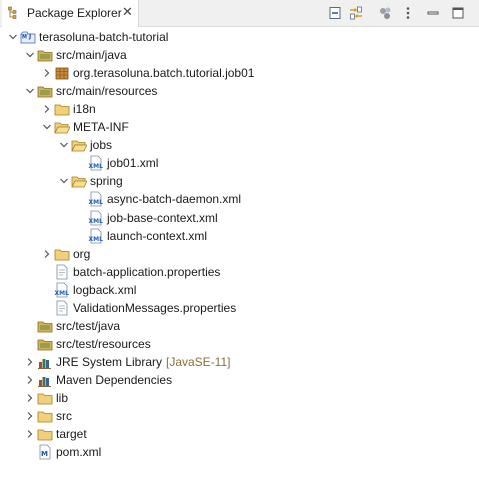 The height and width of the screenshot is (500, 479). What do you see at coordinates (239, 272) in the screenshot?
I see `tree-item: batch-application.properties` at bounding box center [239, 272].